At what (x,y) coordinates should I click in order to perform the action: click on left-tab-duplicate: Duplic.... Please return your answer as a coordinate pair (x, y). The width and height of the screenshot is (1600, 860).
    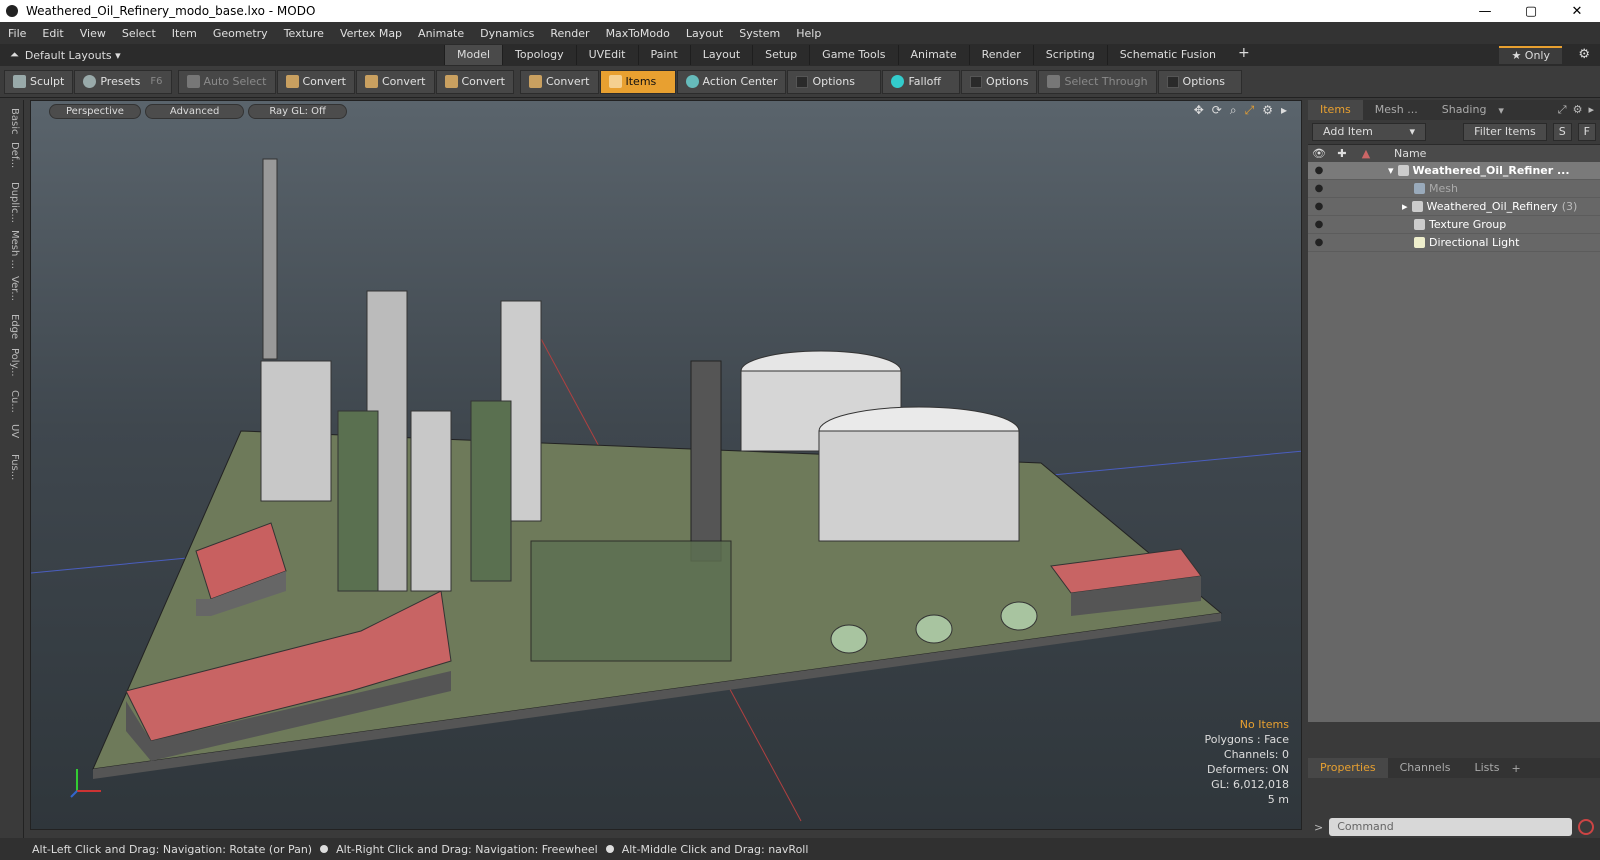
    Looking at the image, I should click on (12, 202).